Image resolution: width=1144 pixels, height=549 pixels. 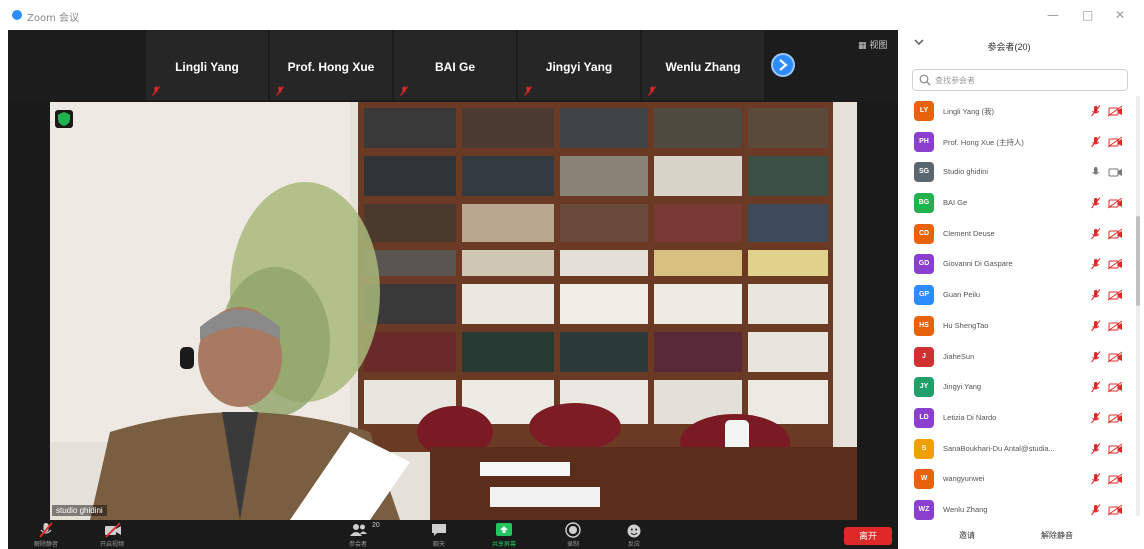 I want to click on participant-row: JY Jingyi Yang, so click(x=1020, y=387).